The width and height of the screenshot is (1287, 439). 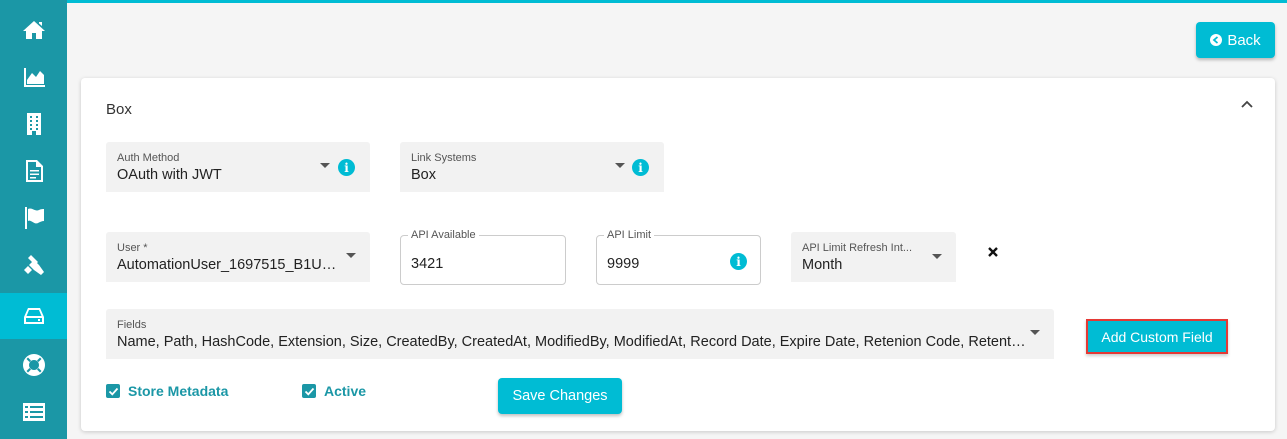 I want to click on drive-icon, so click(x=33, y=316).